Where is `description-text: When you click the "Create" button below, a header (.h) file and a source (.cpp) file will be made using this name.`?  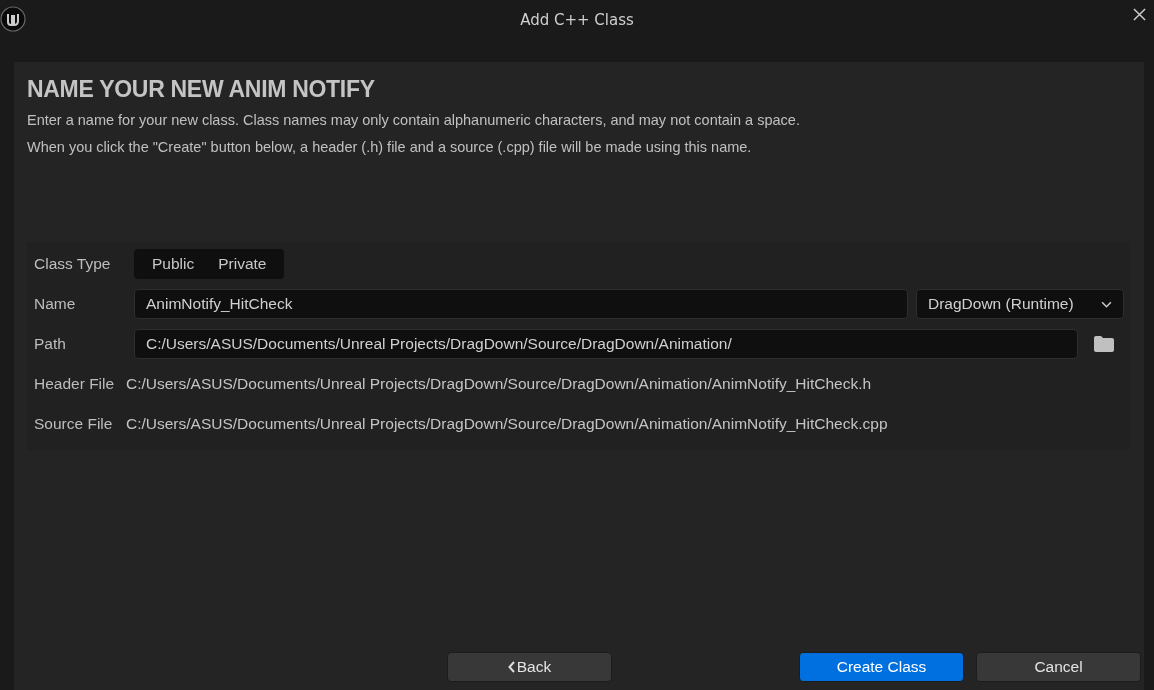
description-text: When you click the "Create" button below, a header (.h) file and a source (.cpp) file will be made using this name. is located at coordinates (390, 147).